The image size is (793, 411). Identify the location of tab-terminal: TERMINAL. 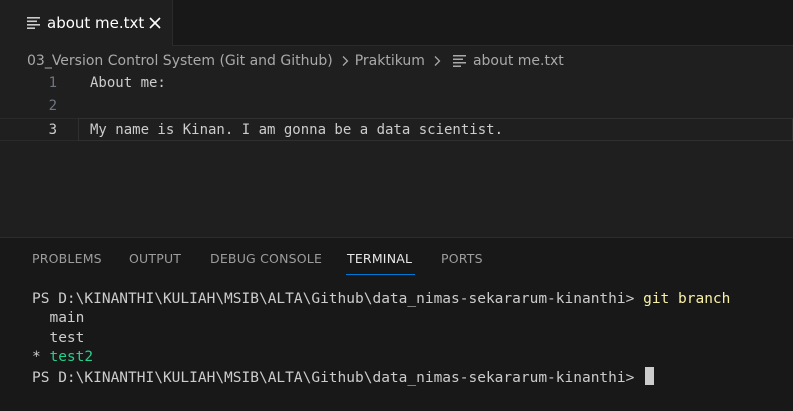
(379, 259).